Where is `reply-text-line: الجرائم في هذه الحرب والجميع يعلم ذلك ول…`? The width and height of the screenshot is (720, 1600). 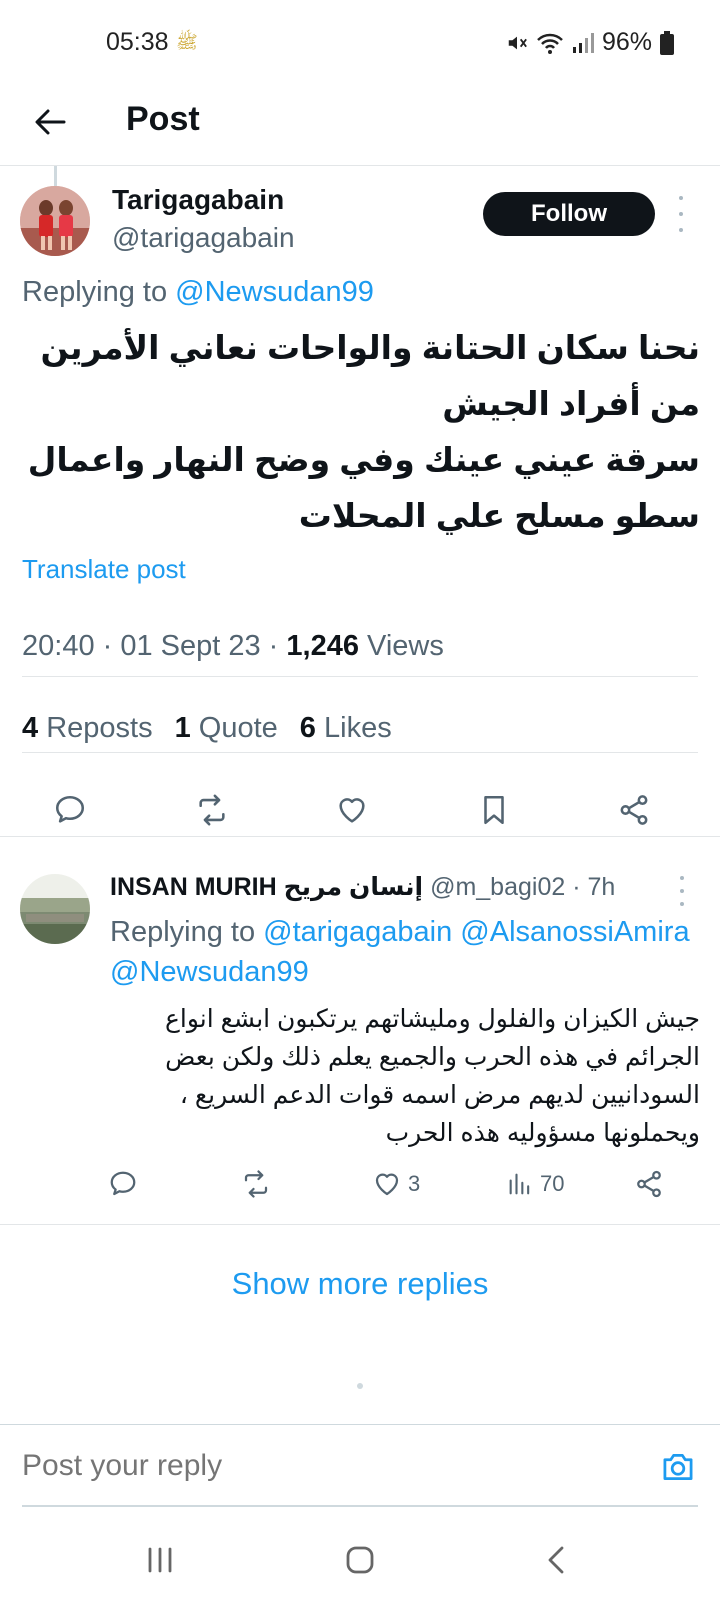 reply-text-line: الجرائم في هذه الحرب والجميع يعلم ذلك ول… is located at coordinates (432, 1057).